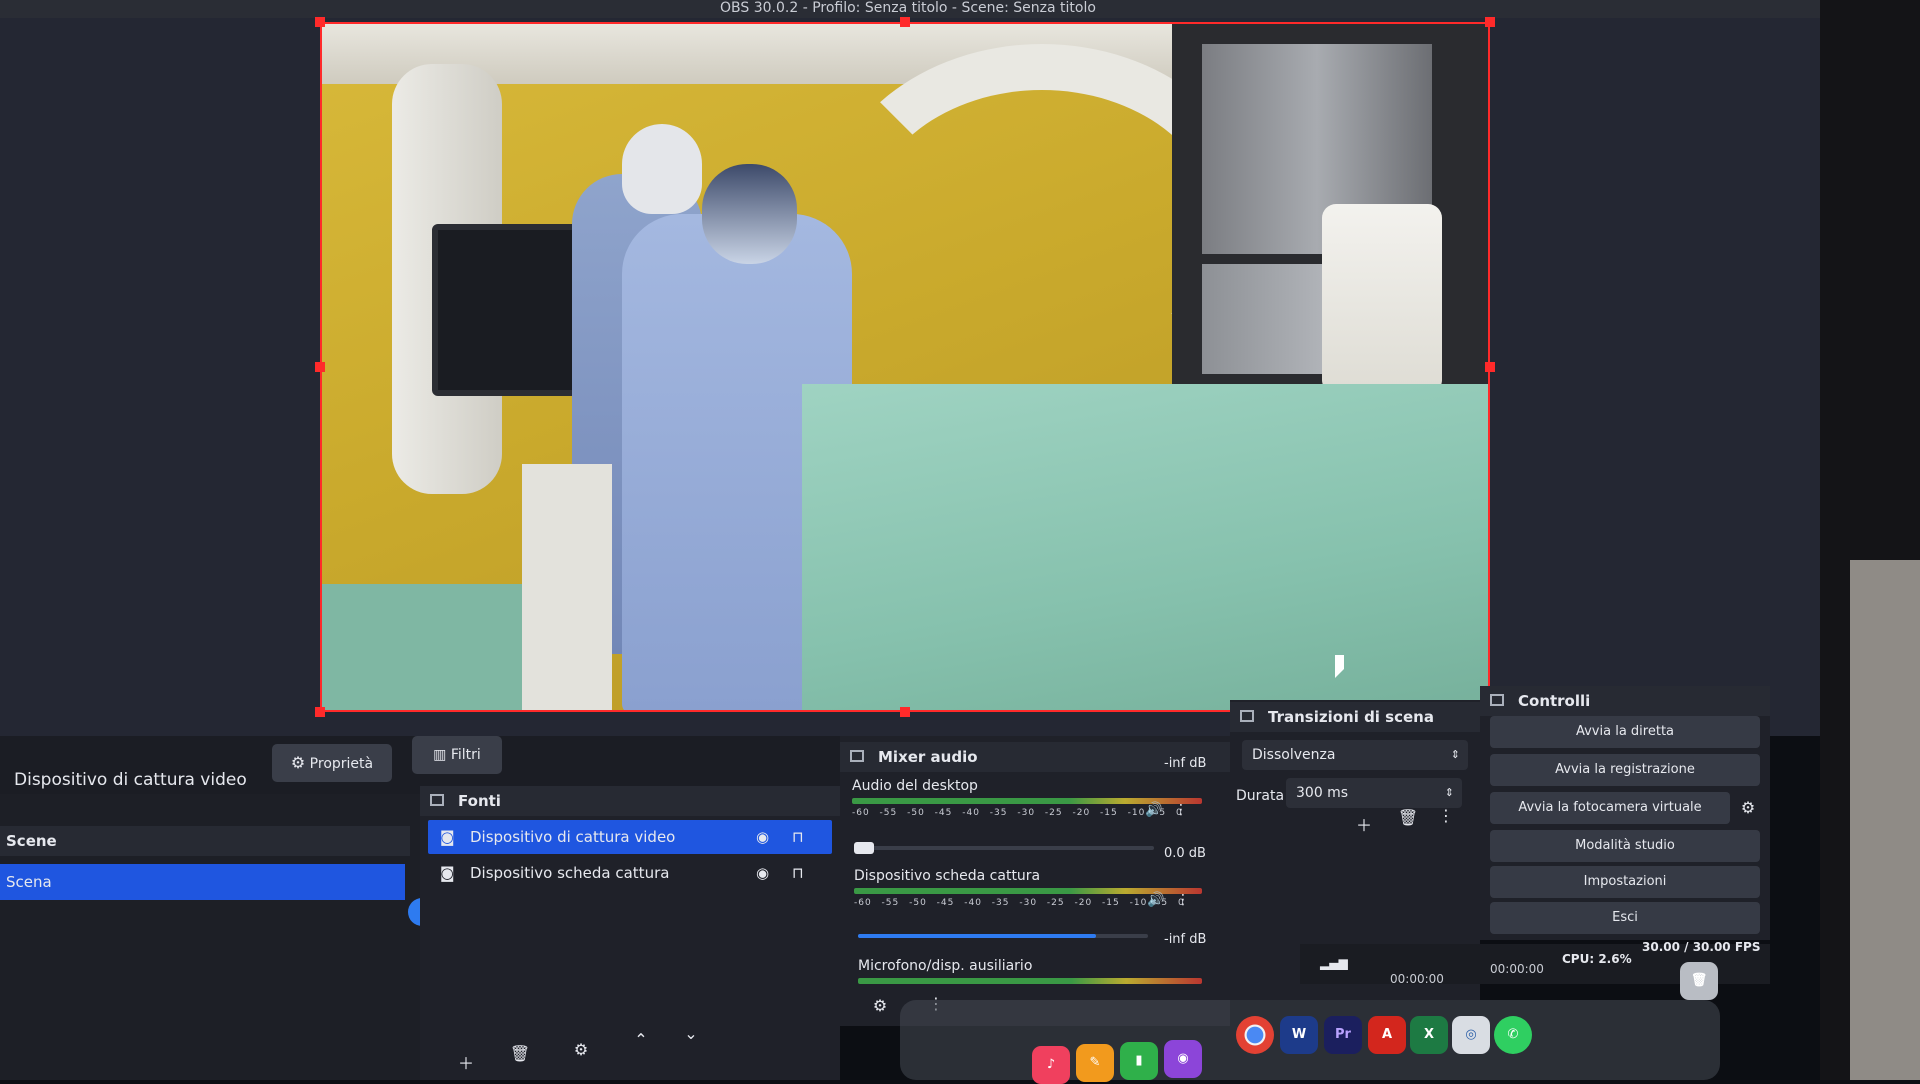  What do you see at coordinates (945, 966) in the screenshot?
I see `mixer-channel-name: Microfono/disp. ausiliario` at bounding box center [945, 966].